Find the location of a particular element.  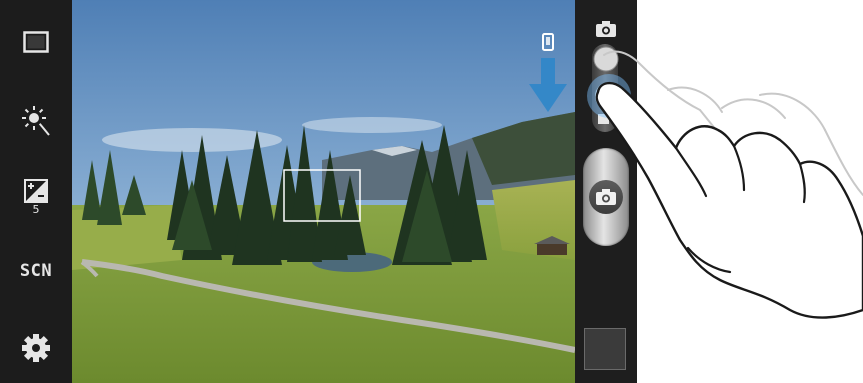

exposure-value: 5 is located at coordinates (36, 209).